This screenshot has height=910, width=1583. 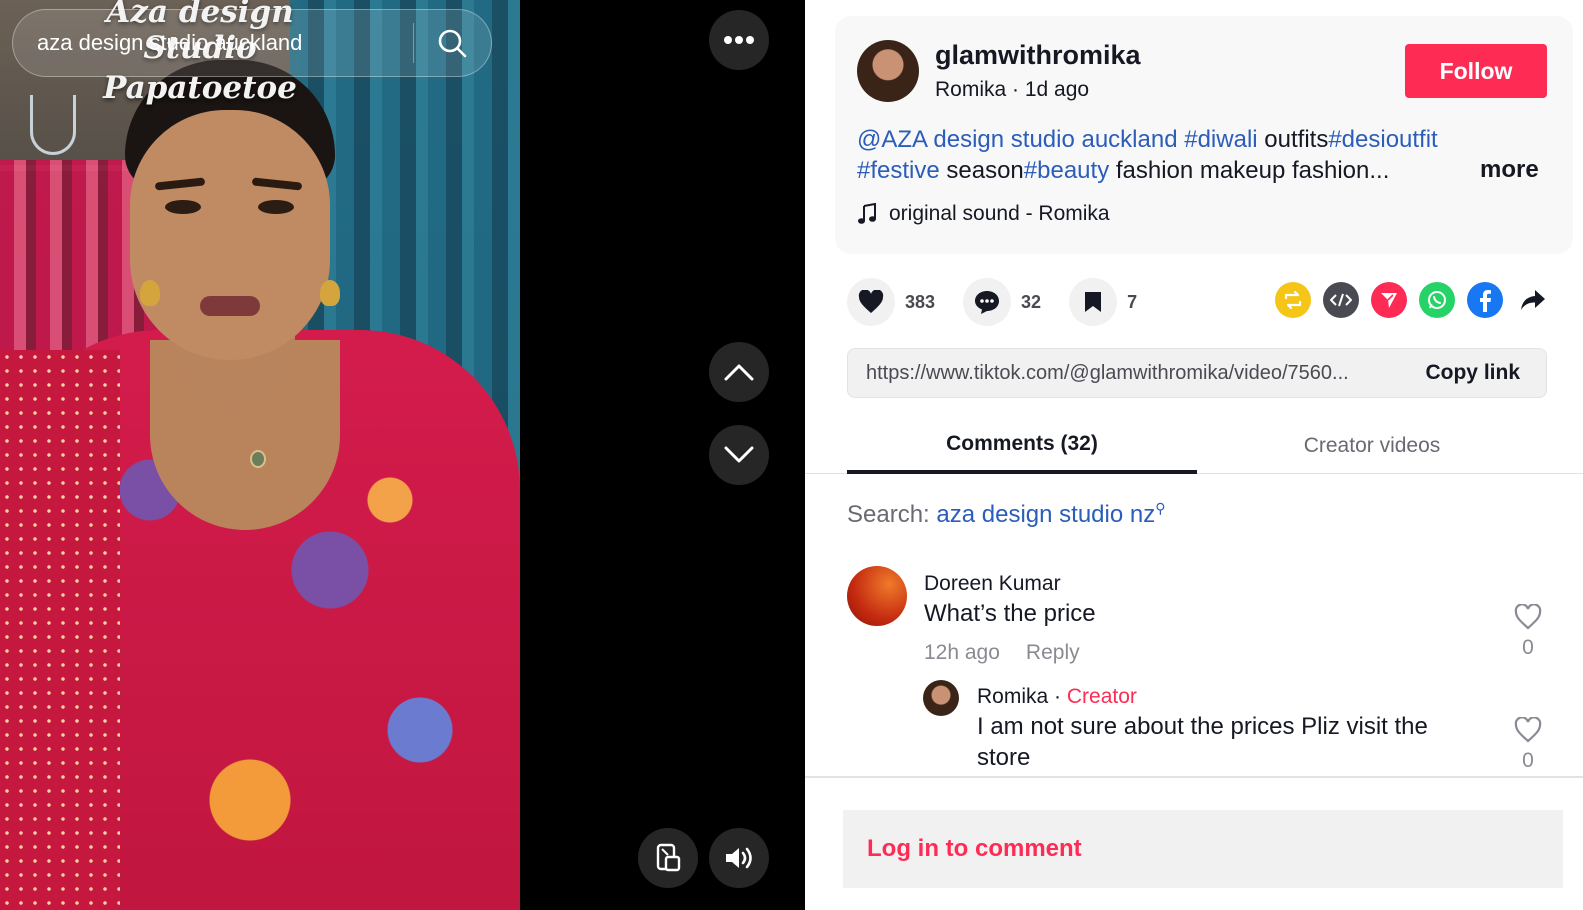 What do you see at coordinates (1101, 696) in the screenshot?
I see `creator-badge: Creator` at bounding box center [1101, 696].